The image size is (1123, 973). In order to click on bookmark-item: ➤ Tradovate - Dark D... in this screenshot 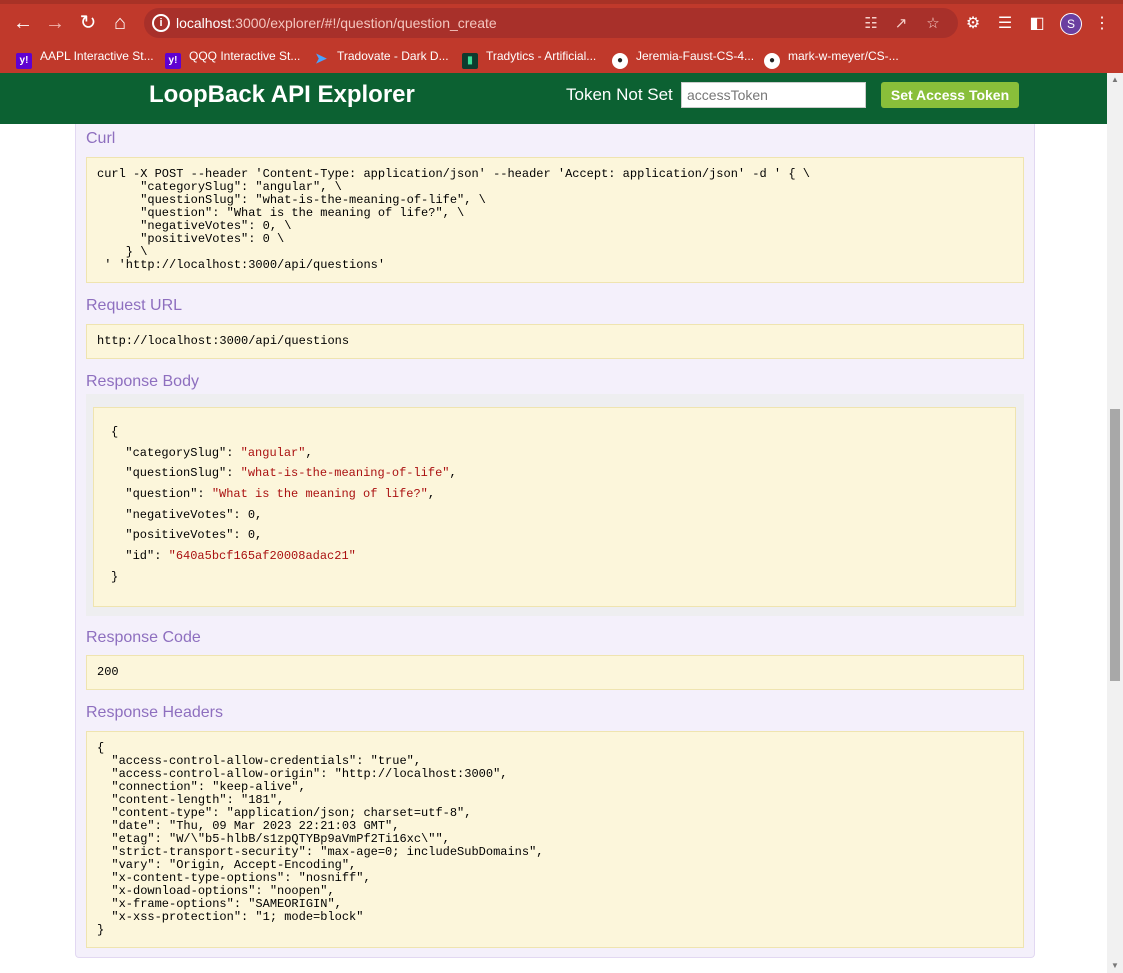, I will do `click(381, 56)`.